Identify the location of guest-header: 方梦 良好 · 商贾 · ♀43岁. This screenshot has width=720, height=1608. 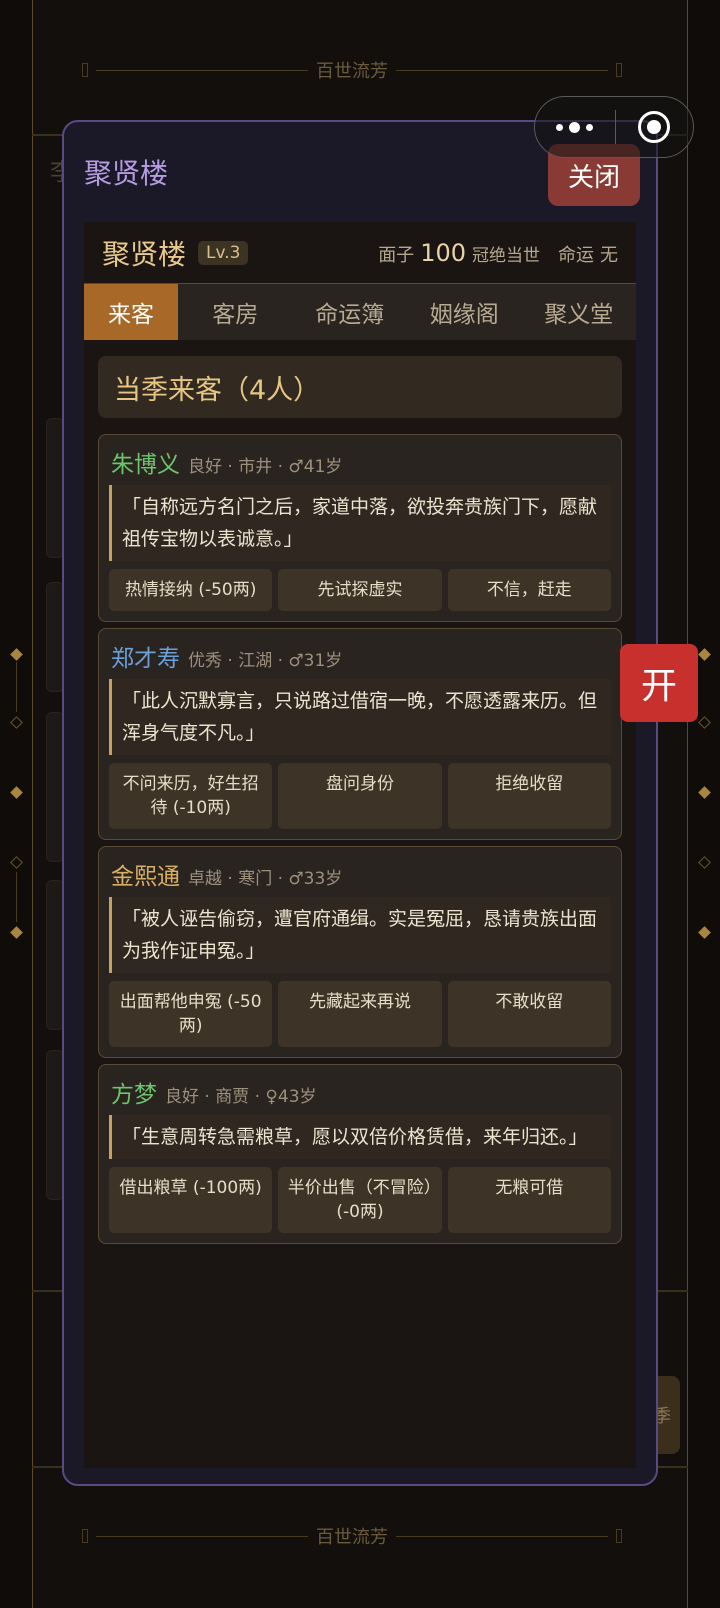
(360, 1093).